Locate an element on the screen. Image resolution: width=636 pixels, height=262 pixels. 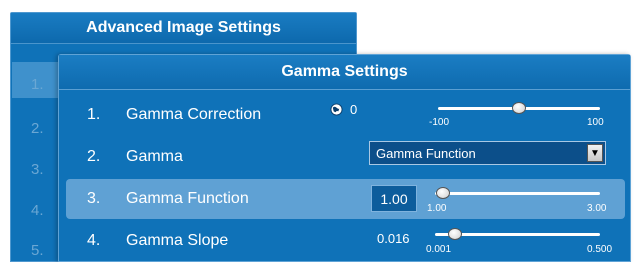
gamma-function-label: Gamma Function is located at coordinates (187, 198).